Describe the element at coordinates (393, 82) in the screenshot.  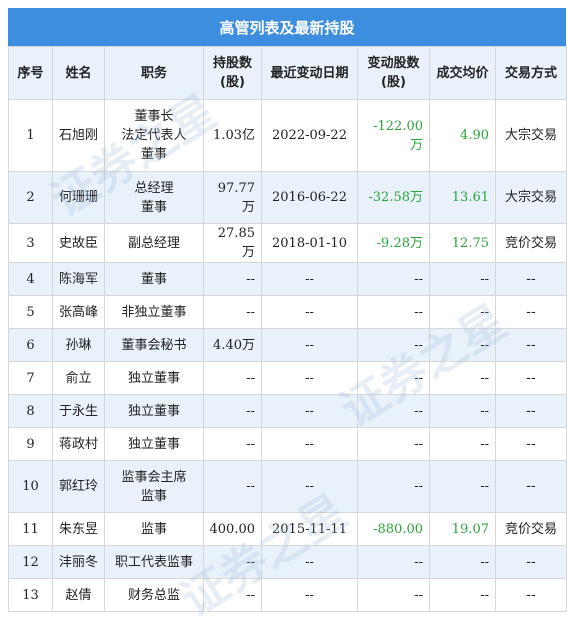
I see `header-change-line2: (股)` at that location.